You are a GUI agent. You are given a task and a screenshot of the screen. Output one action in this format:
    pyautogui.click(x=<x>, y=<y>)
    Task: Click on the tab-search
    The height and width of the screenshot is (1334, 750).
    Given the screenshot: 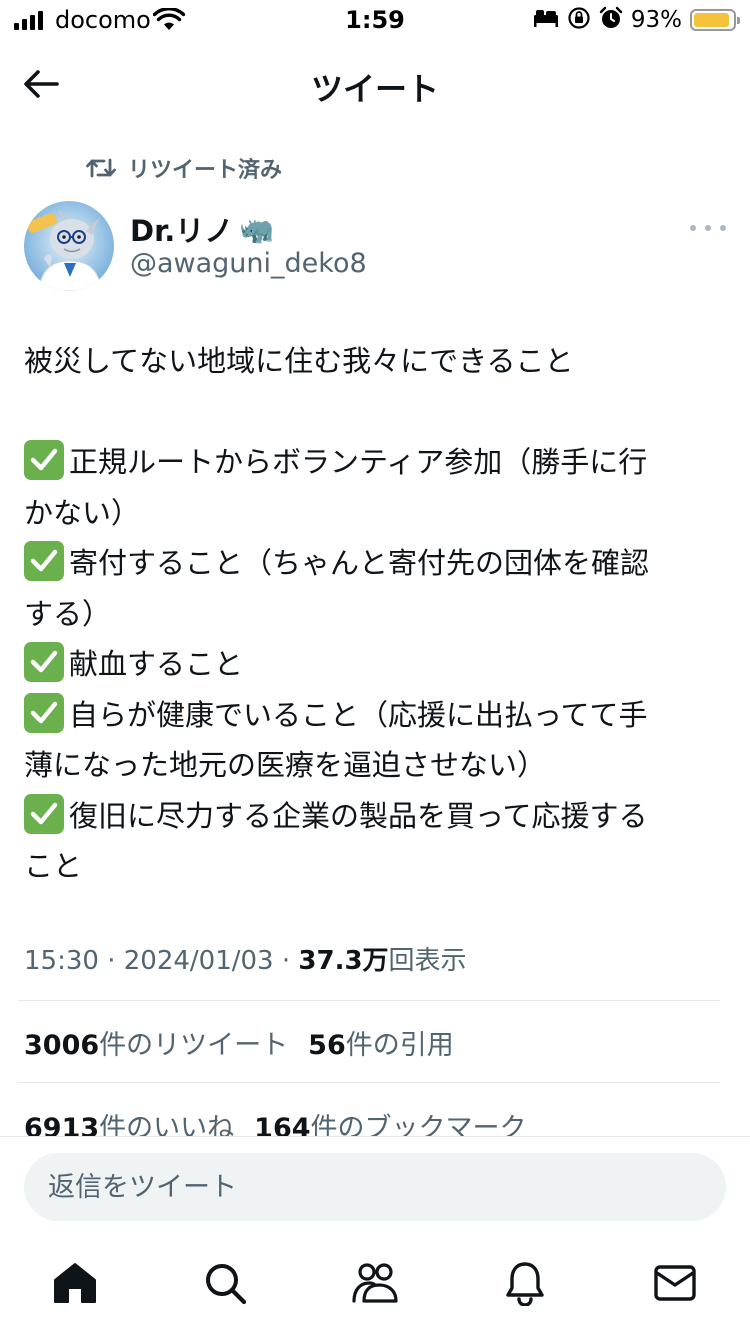 What is the action you would take?
    pyautogui.click(x=225, y=1283)
    